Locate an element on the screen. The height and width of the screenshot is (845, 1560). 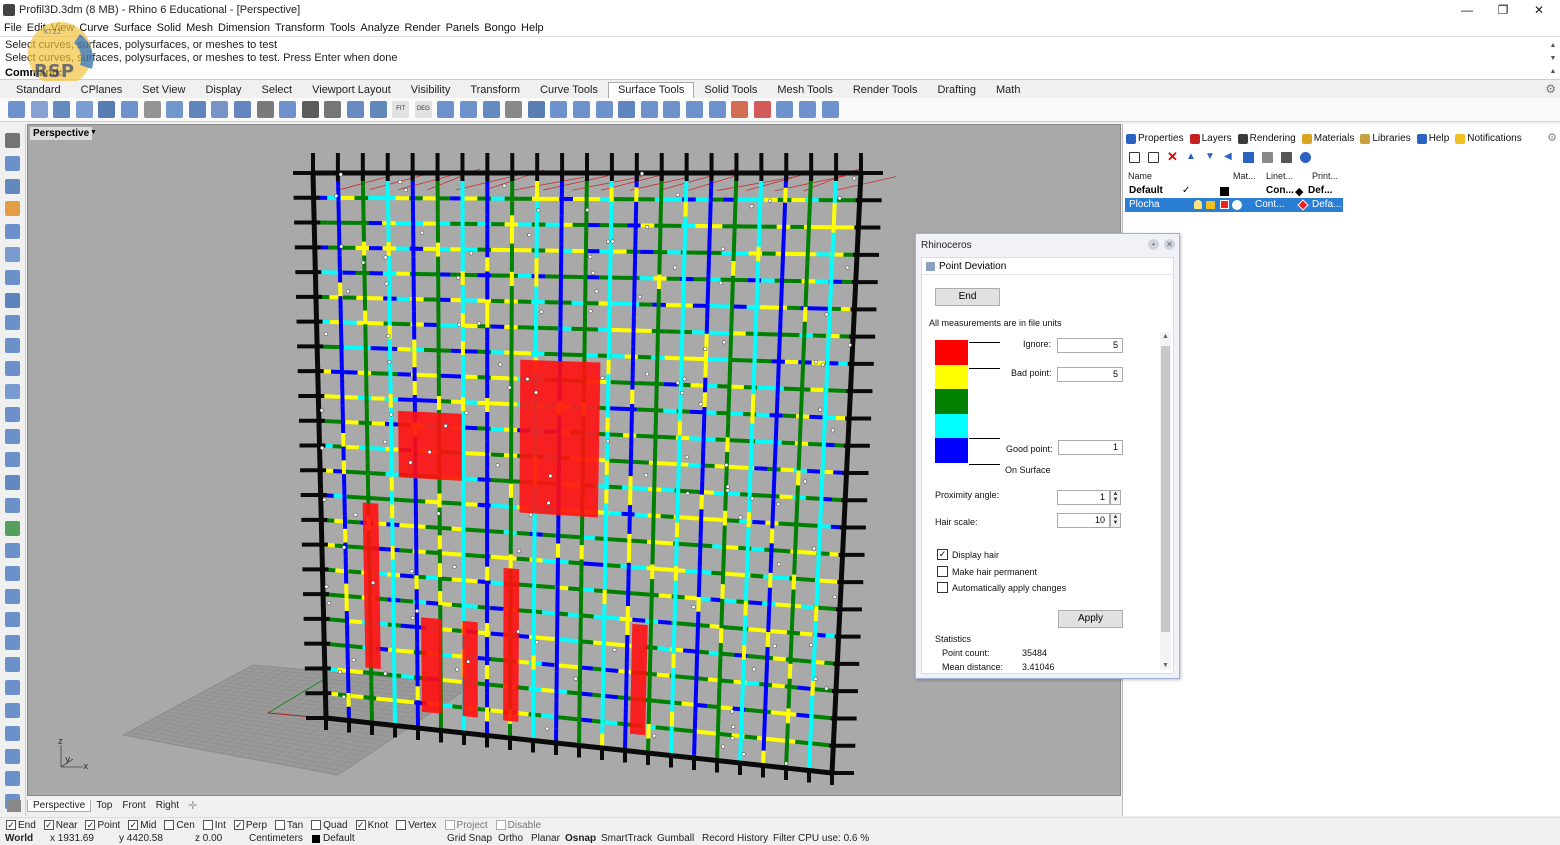
box-icon is located at coordinates (536, 109).